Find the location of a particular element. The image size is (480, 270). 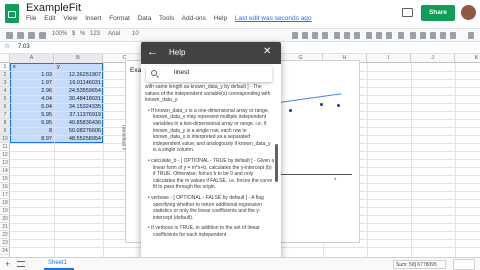

column-header-i: I is located at coordinates (389, 58).